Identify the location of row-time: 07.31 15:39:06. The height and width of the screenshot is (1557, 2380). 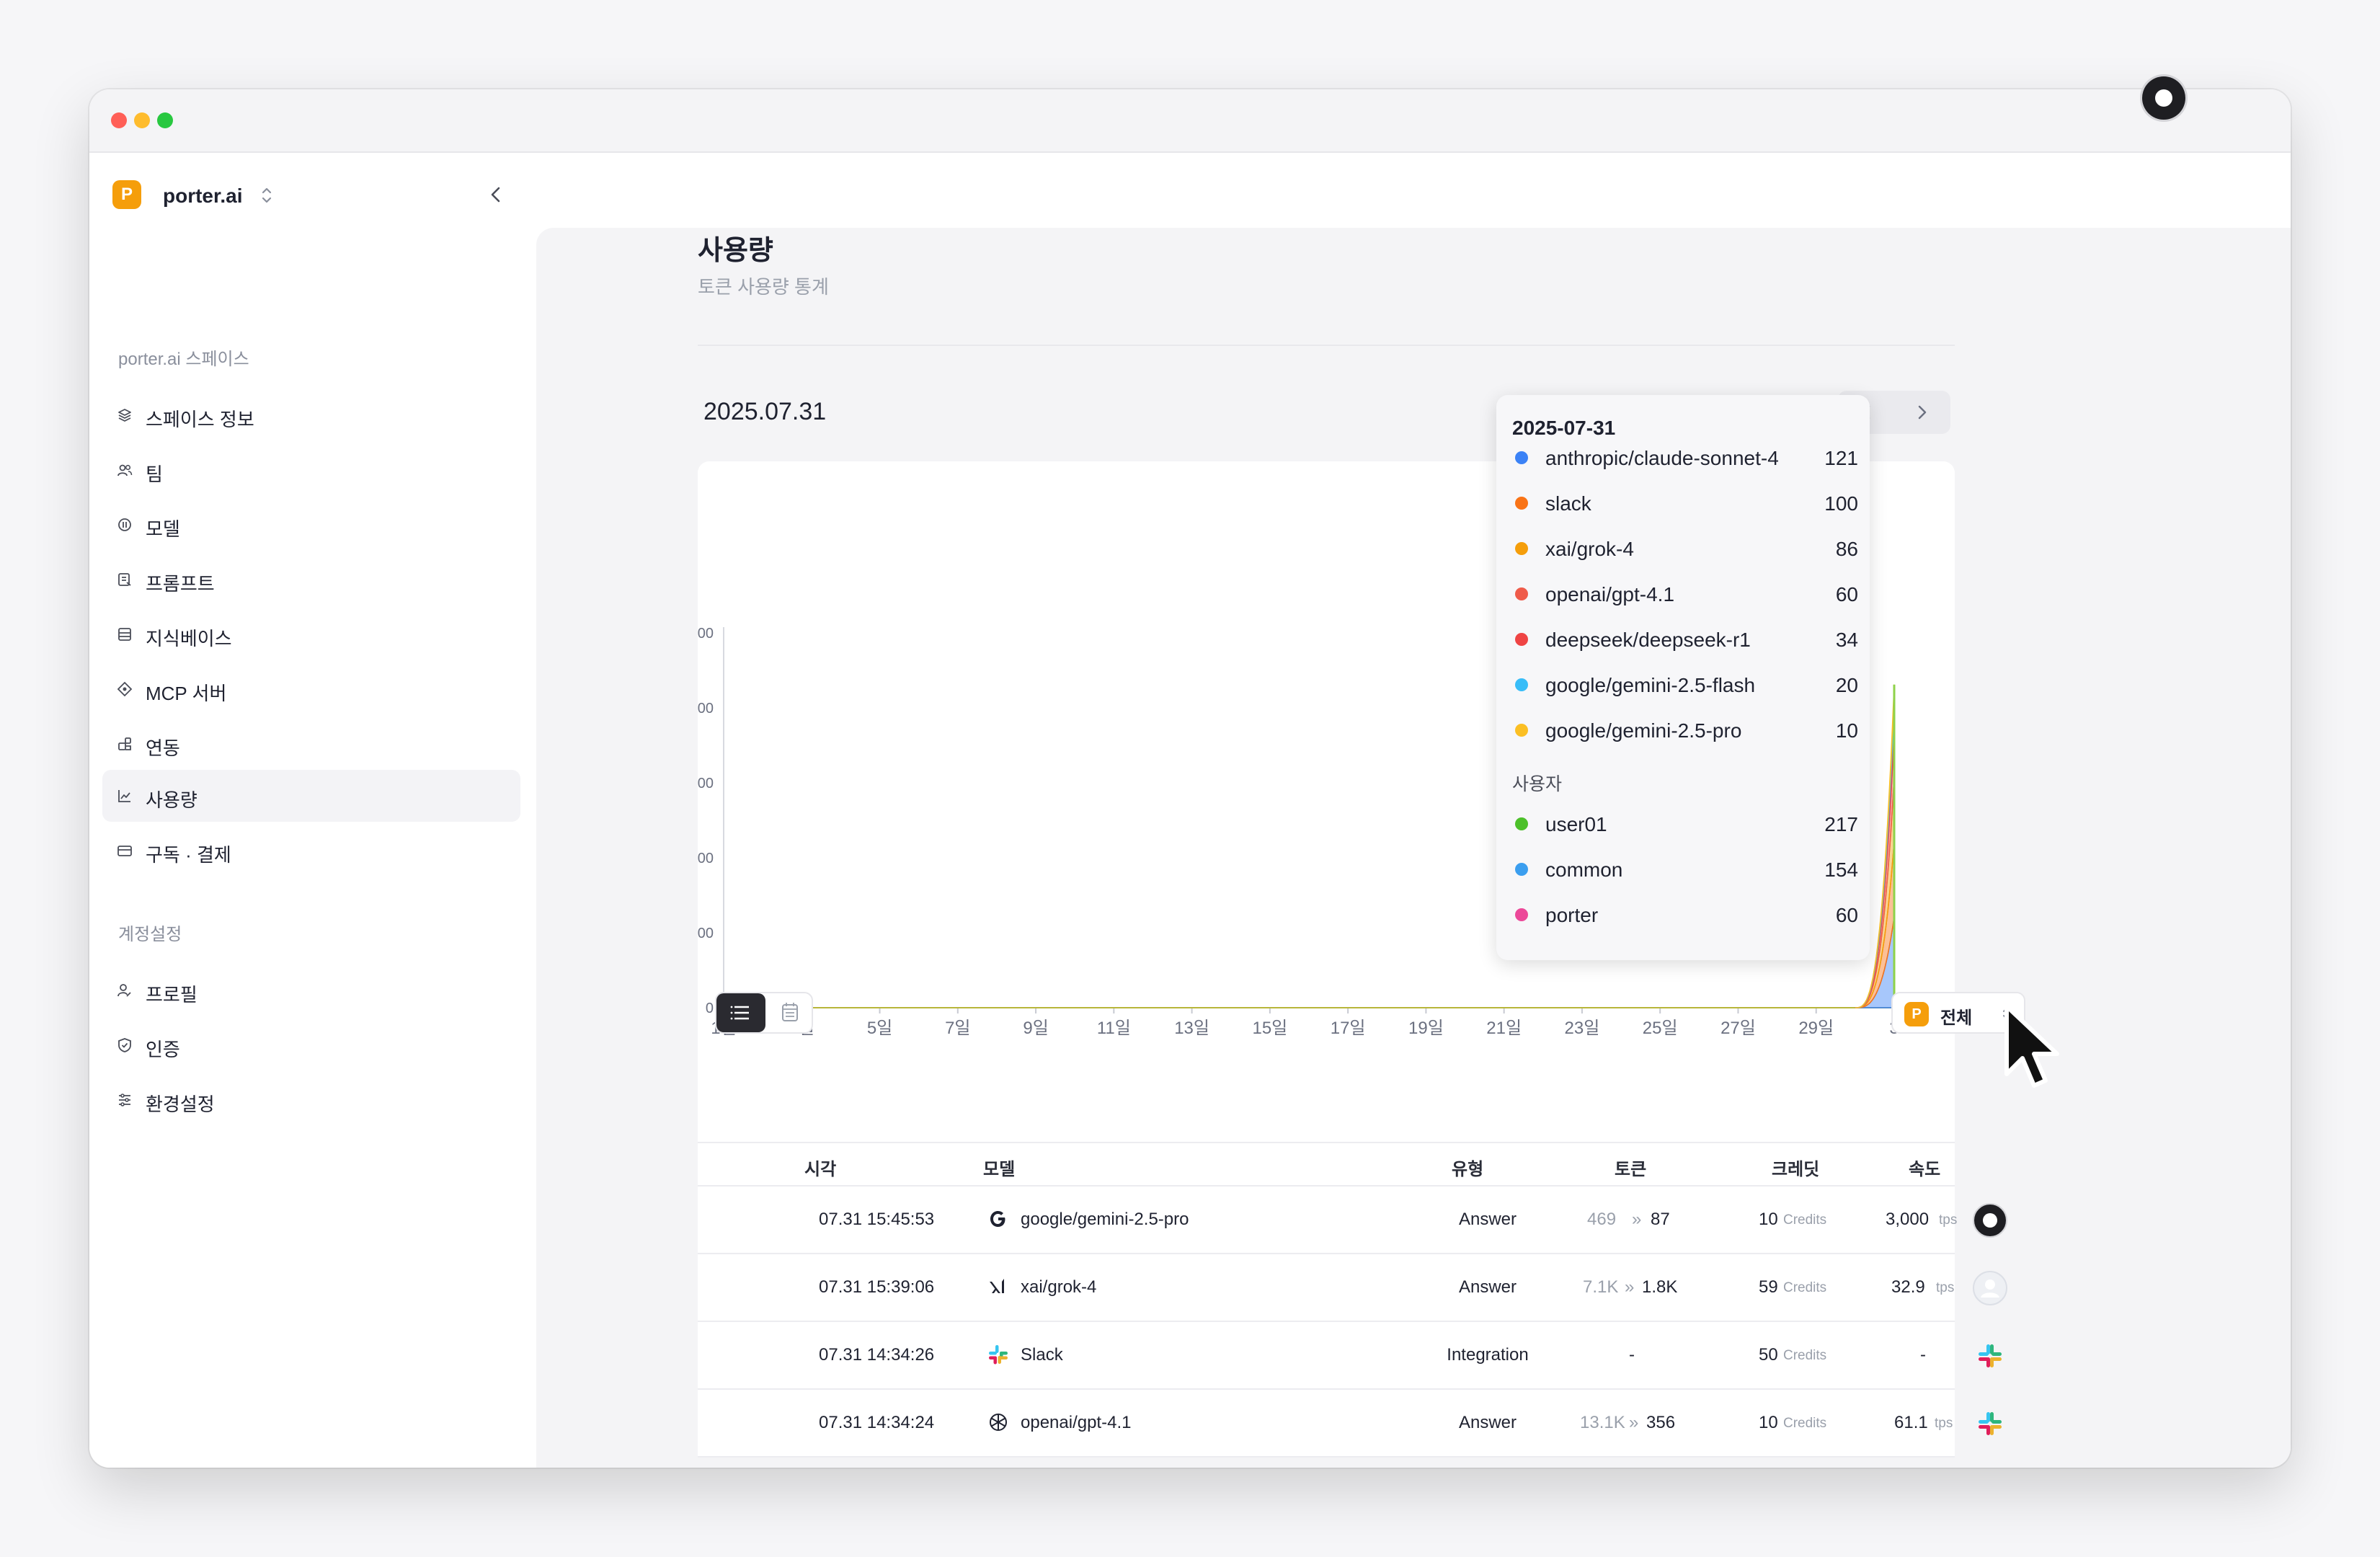
(877, 1287).